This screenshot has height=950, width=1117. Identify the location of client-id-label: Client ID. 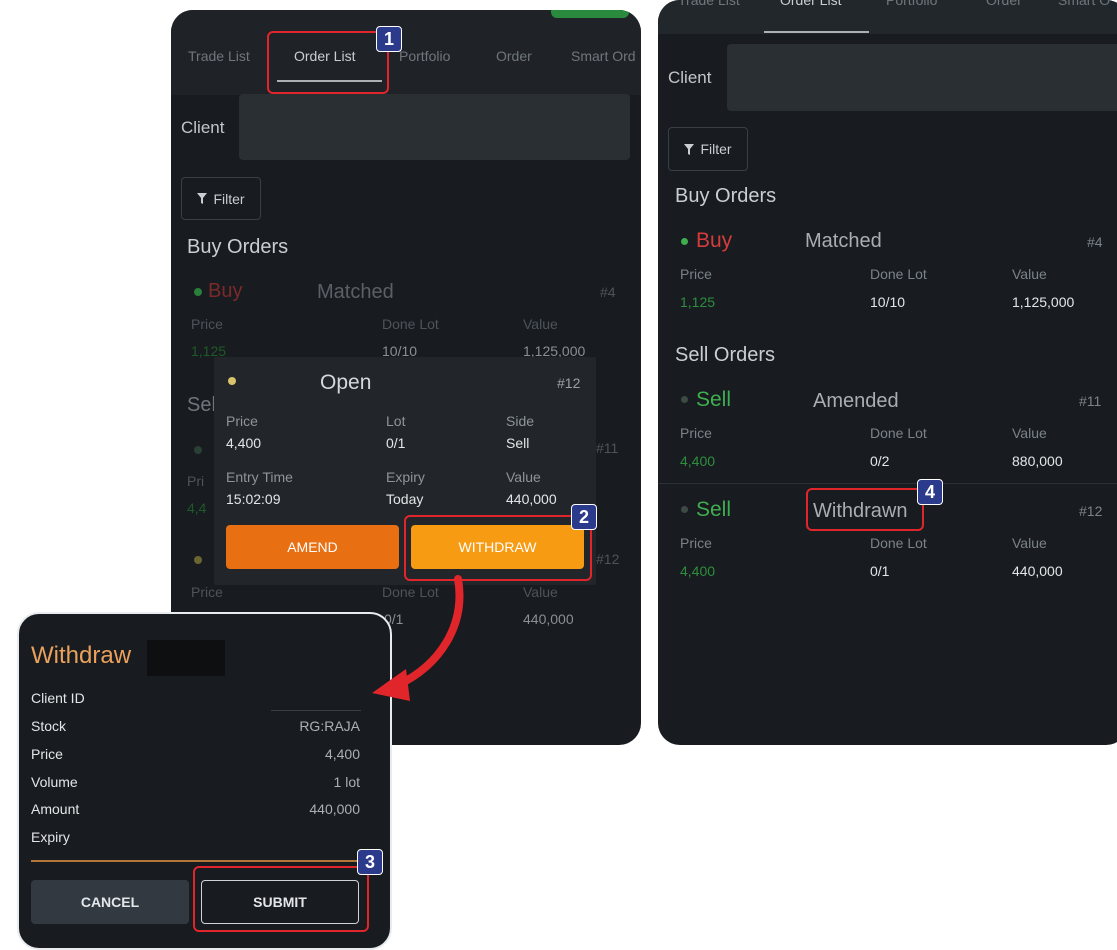
(58, 698).